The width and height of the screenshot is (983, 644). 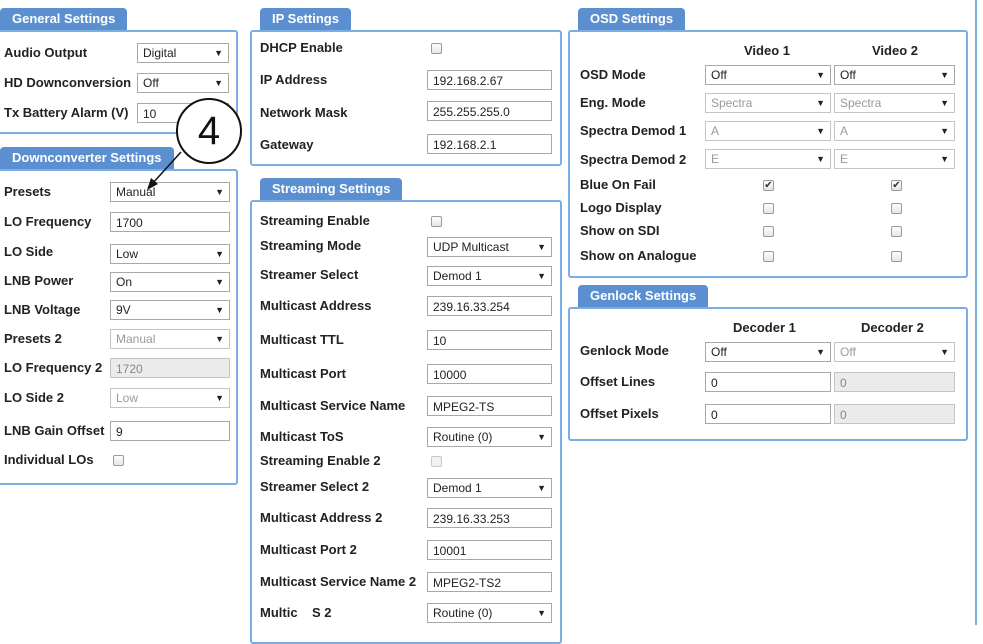 I want to click on lnb-gain-offset-input: 9, so click(x=170, y=431).